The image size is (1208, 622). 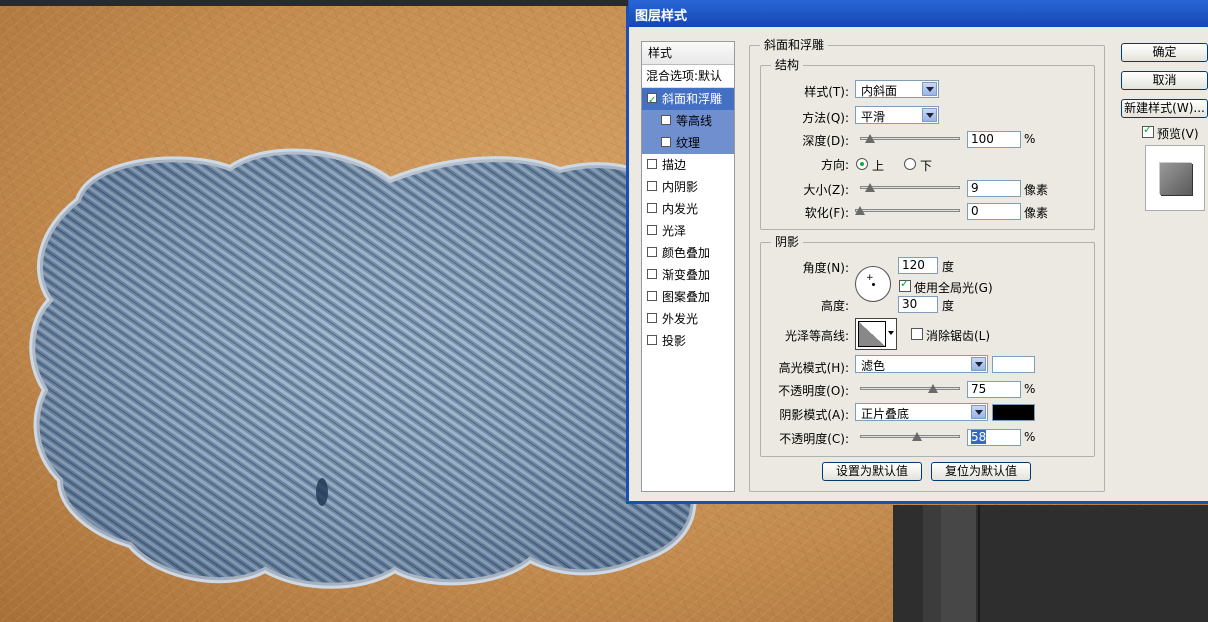 I want to click on style-item: 内发光, so click(x=688, y=209).